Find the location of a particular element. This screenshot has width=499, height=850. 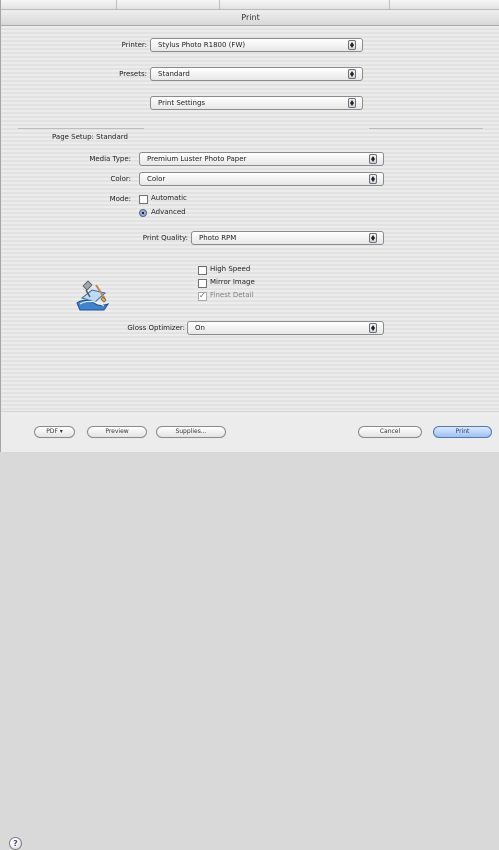

automatic-mode-checkbox is located at coordinates (143, 199).